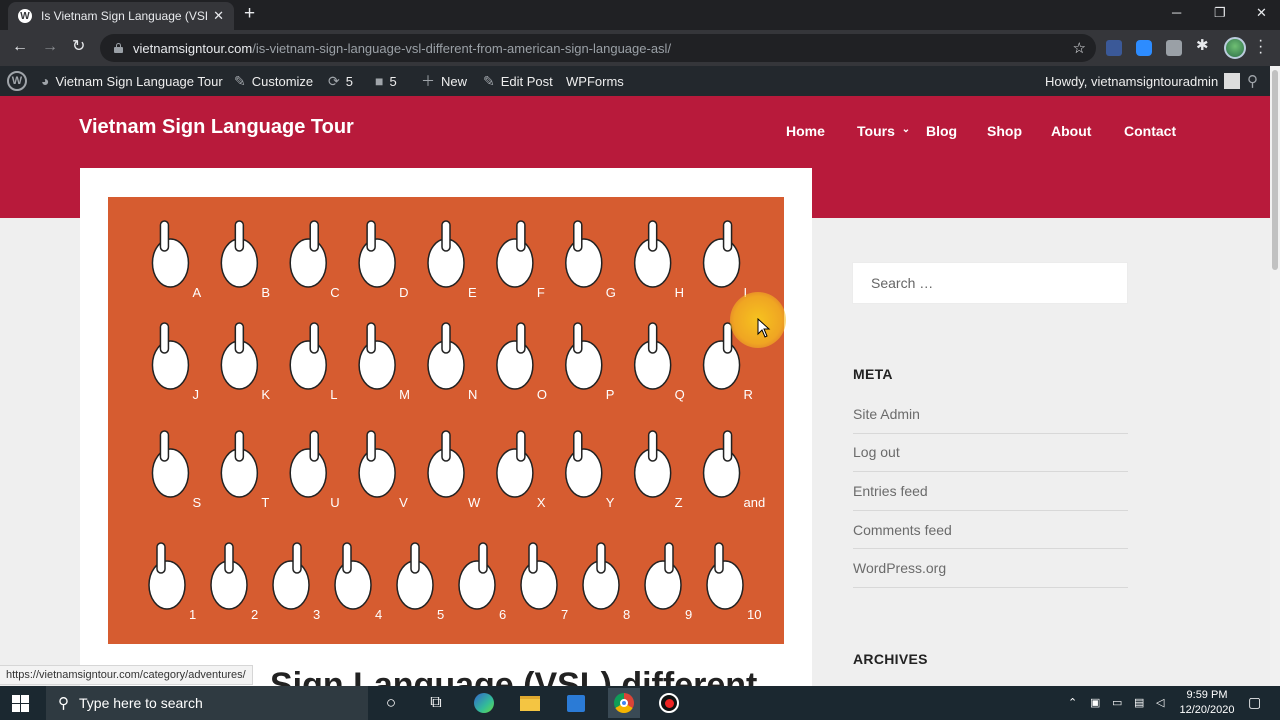 The width and height of the screenshot is (1280, 720). I want to click on admin-site-label: Vietnam Sign Language Tour, so click(139, 81).